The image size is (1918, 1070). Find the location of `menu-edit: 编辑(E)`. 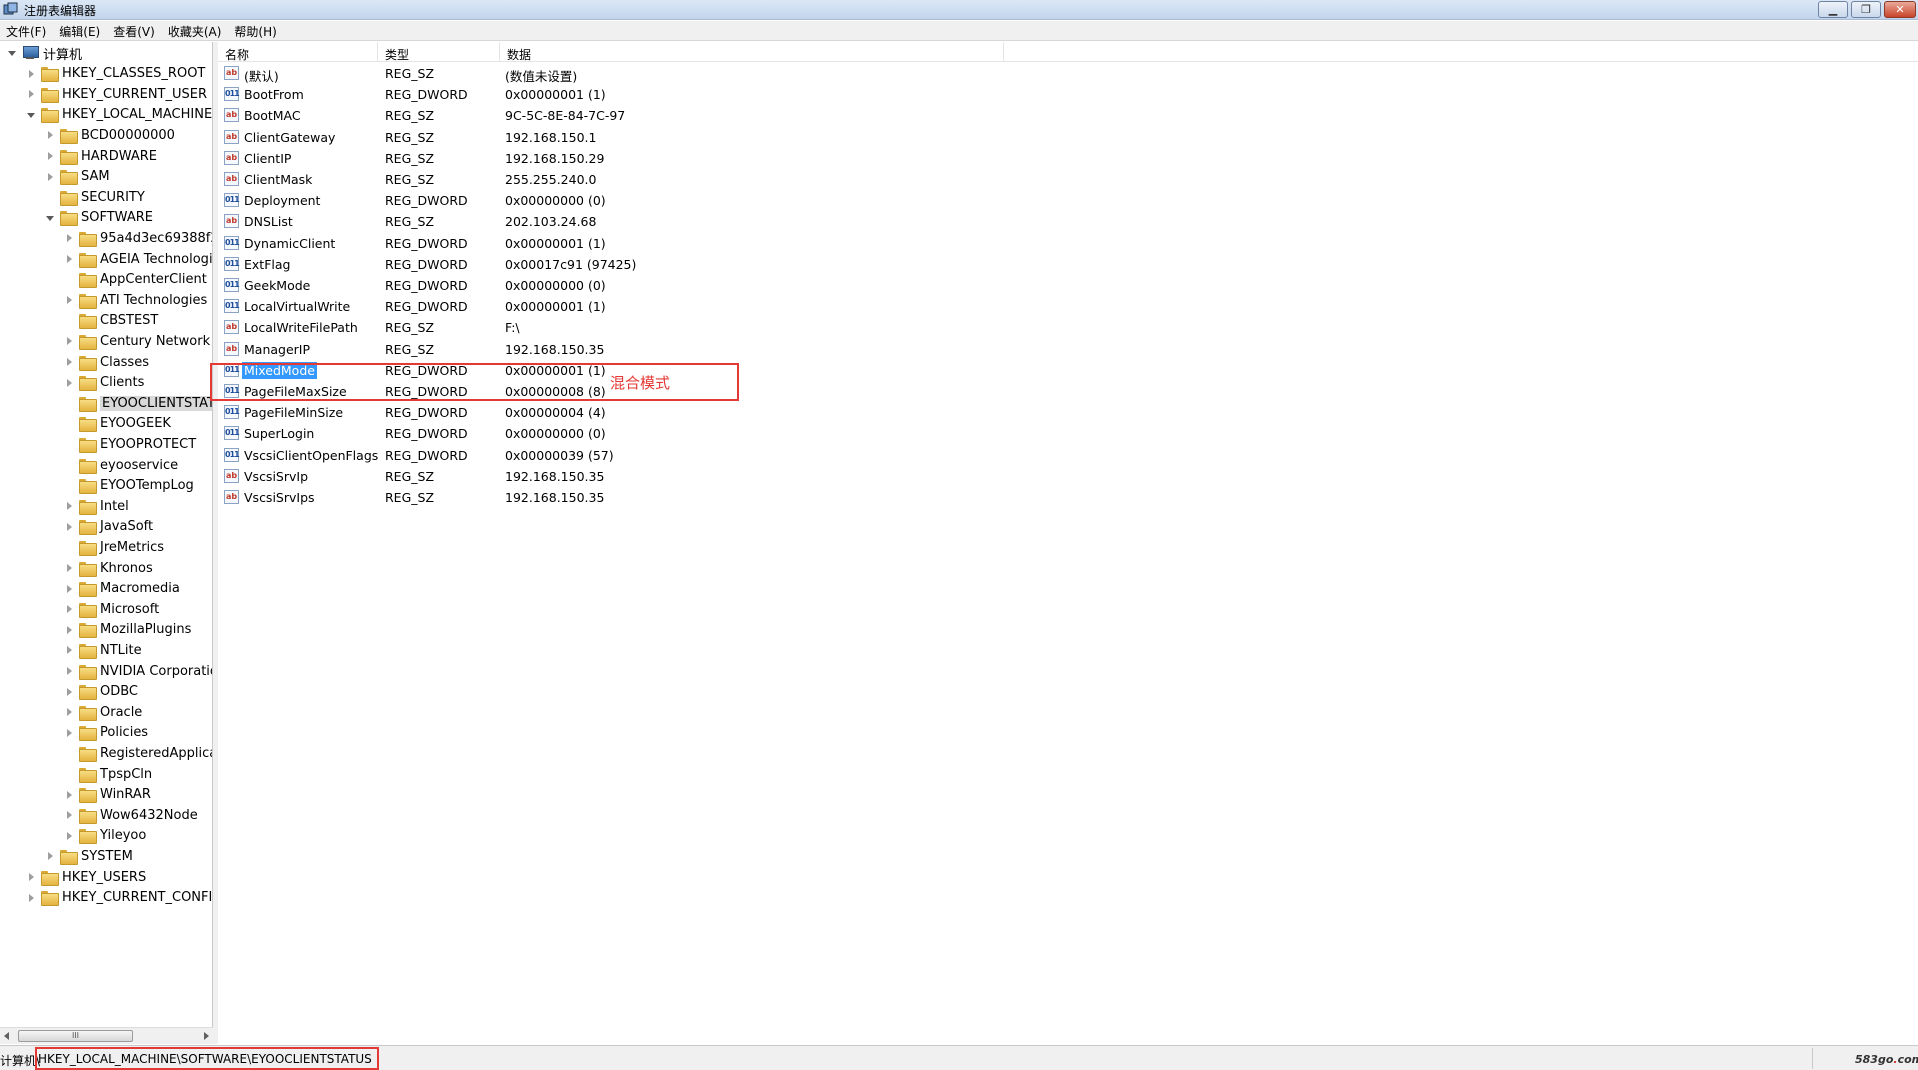

menu-edit: 编辑(E) is located at coordinates (80, 31).